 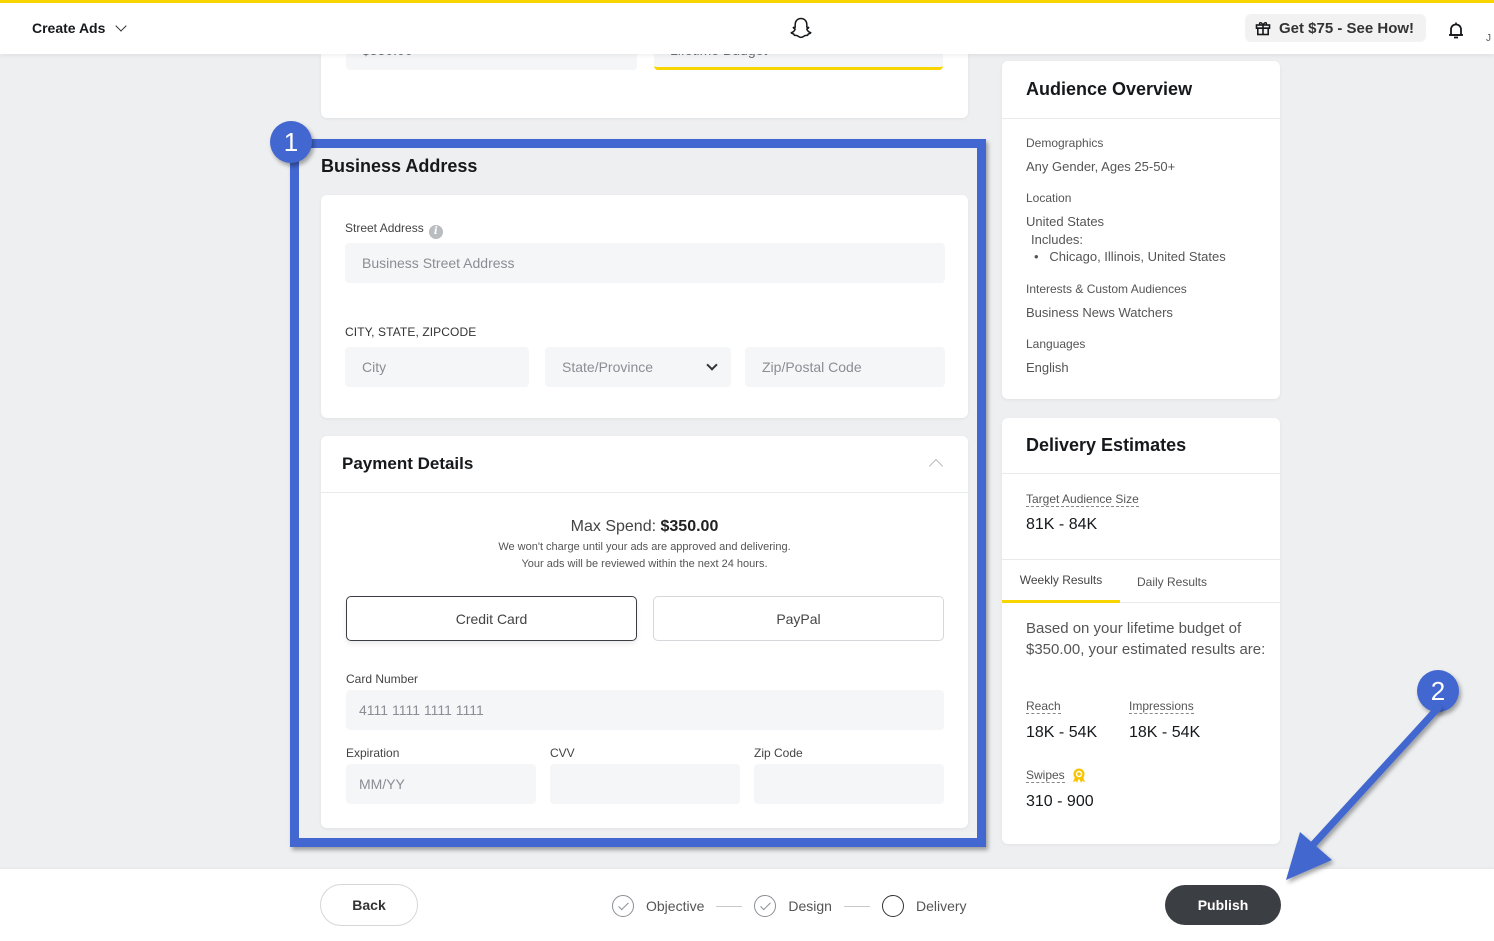 What do you see at coordinates (1456, 31) in the screenshot?
I see `bell-icon` at bounding box center [1456, 31].